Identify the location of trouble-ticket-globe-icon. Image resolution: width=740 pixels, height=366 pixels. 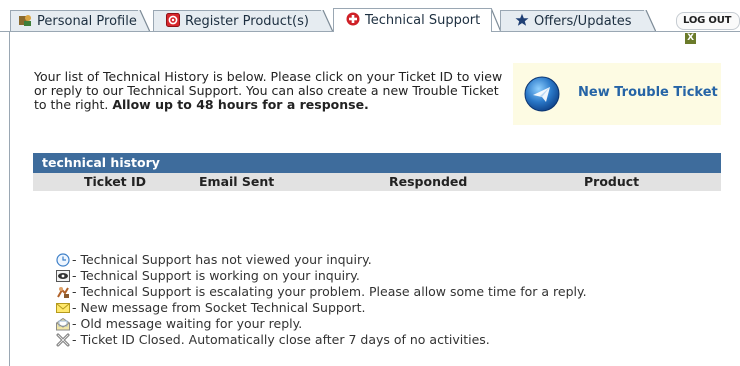
(542, 94).